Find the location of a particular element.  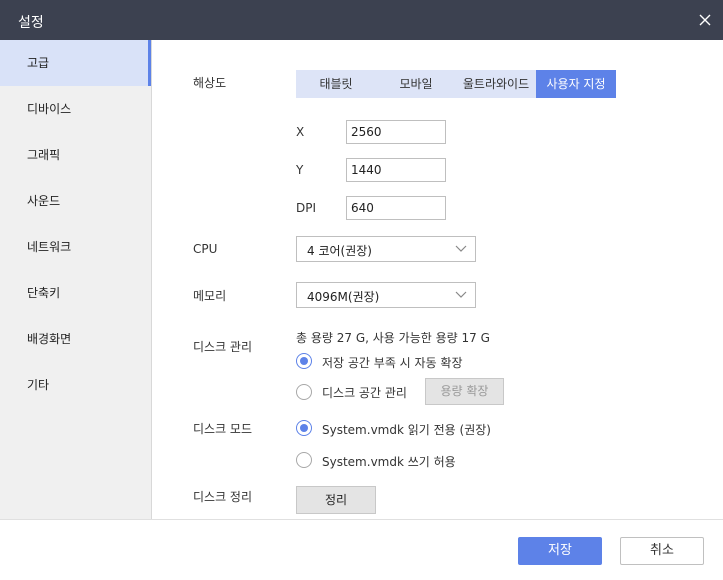

readonly-mode-label: System.vmdk 읽기 전용 (권장) is located at coordinates (406, 430).